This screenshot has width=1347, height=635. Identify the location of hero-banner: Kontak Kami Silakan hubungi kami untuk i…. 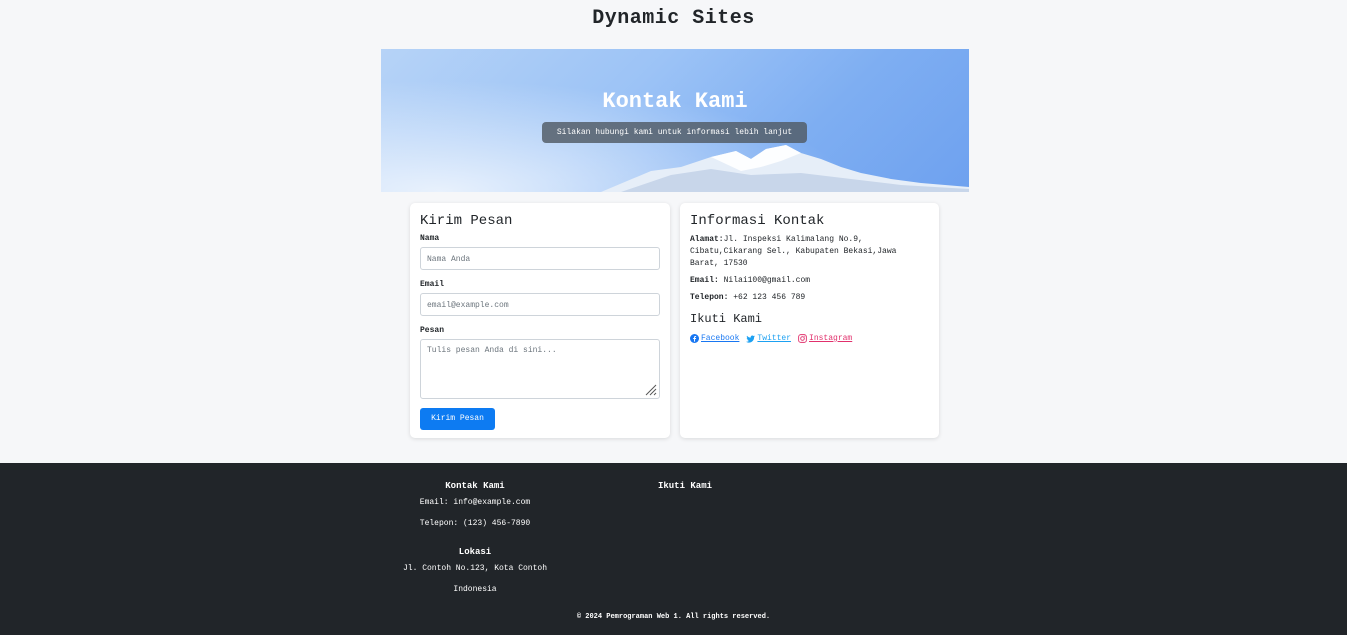
(675, 120).